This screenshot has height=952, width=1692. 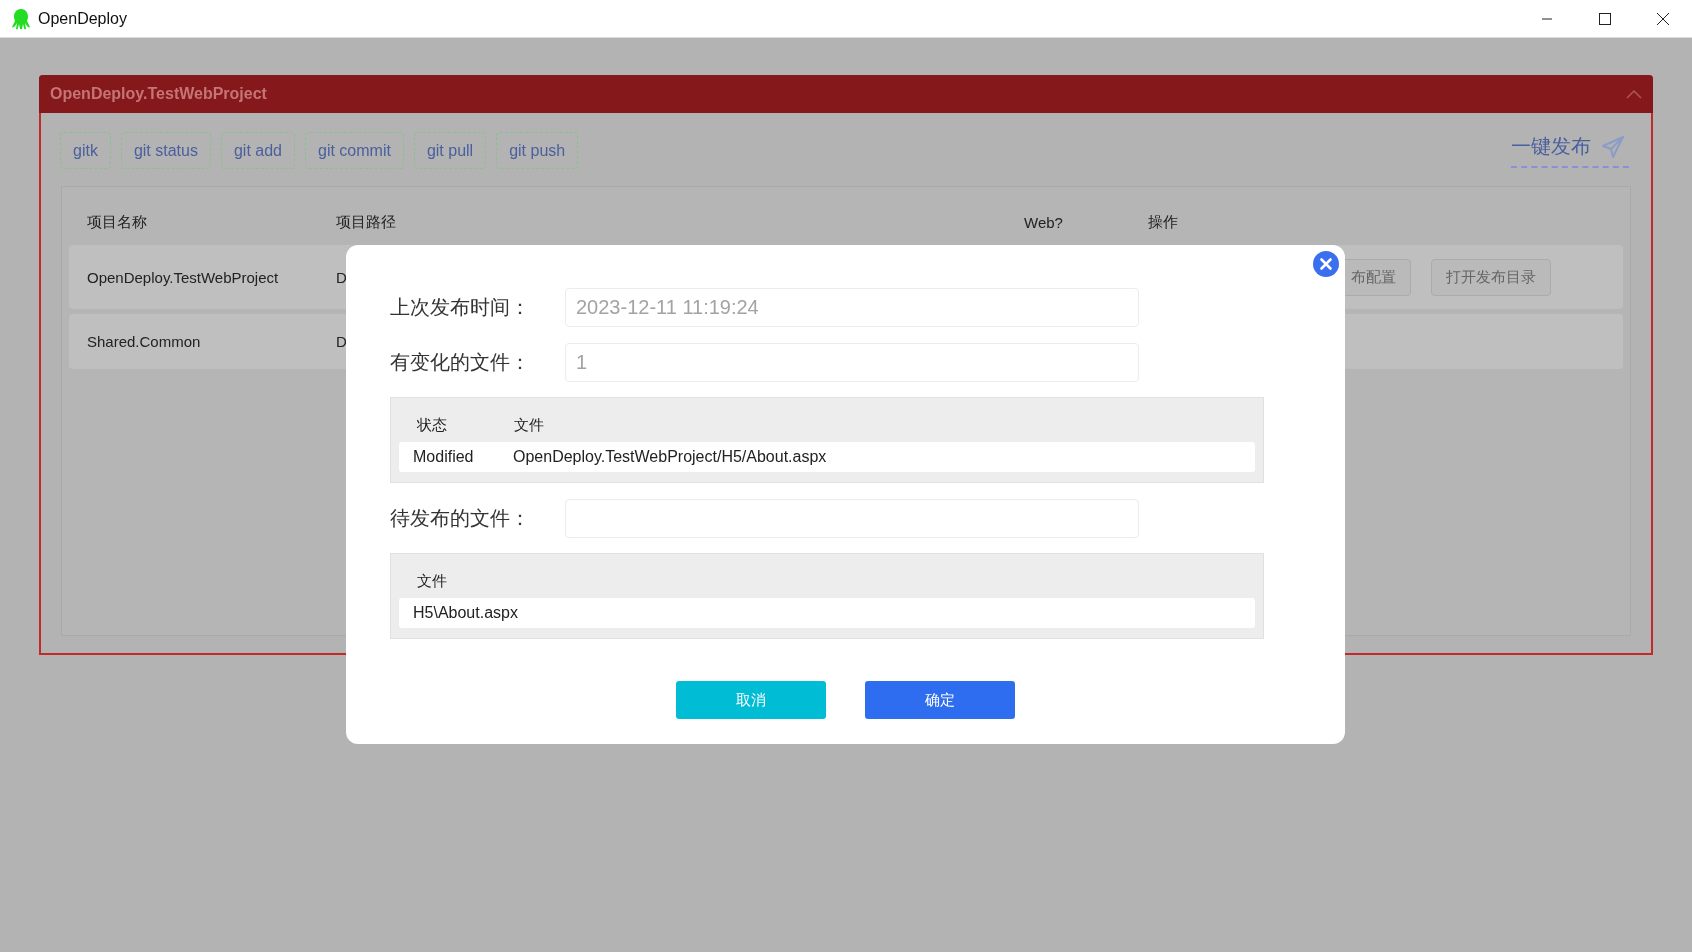 What do you see at coordinates (432, 425) in the screenshot?
I see `column-header: 状态` at bounding box center [432, 425].